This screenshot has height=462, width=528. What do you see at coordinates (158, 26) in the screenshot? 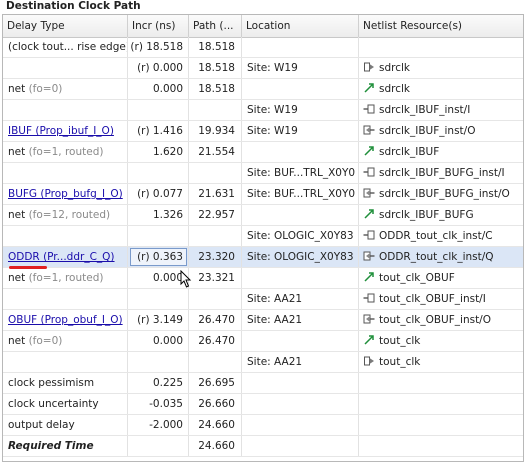
I see `column-header-incr: Incr (ns)` at bounding box center [158, 26].